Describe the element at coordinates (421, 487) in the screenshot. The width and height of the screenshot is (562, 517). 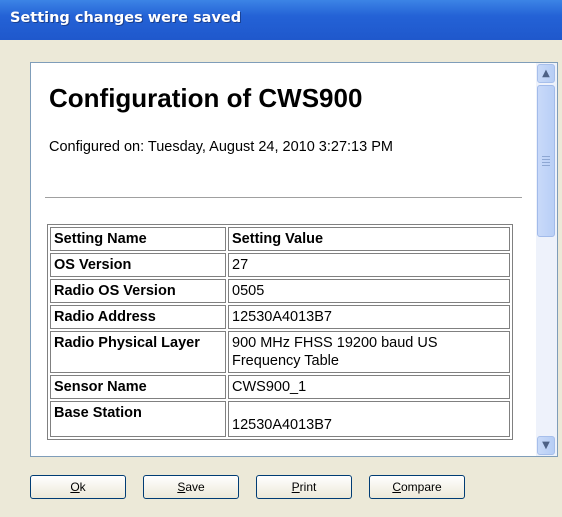
I see `compare-label: ompare` at that location.